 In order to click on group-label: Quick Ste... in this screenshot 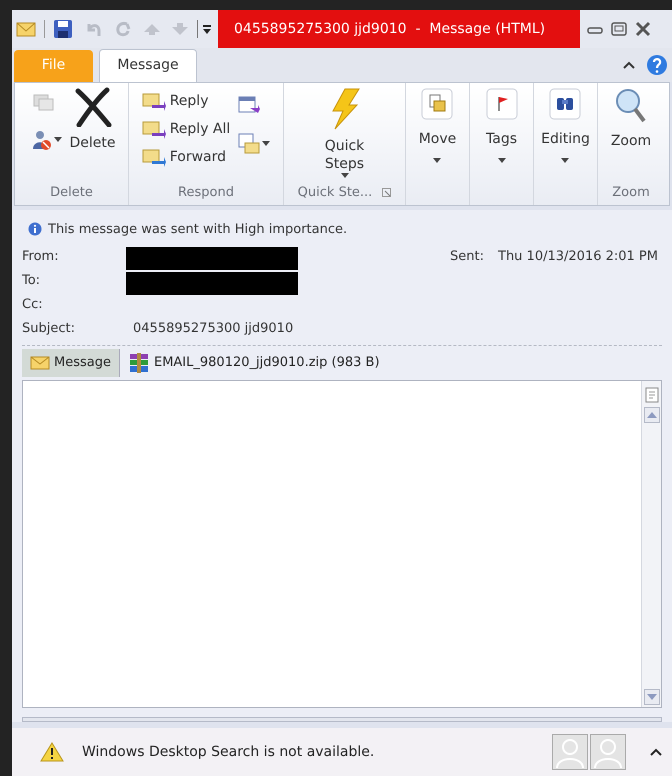, I will do `click(335, 193)`.